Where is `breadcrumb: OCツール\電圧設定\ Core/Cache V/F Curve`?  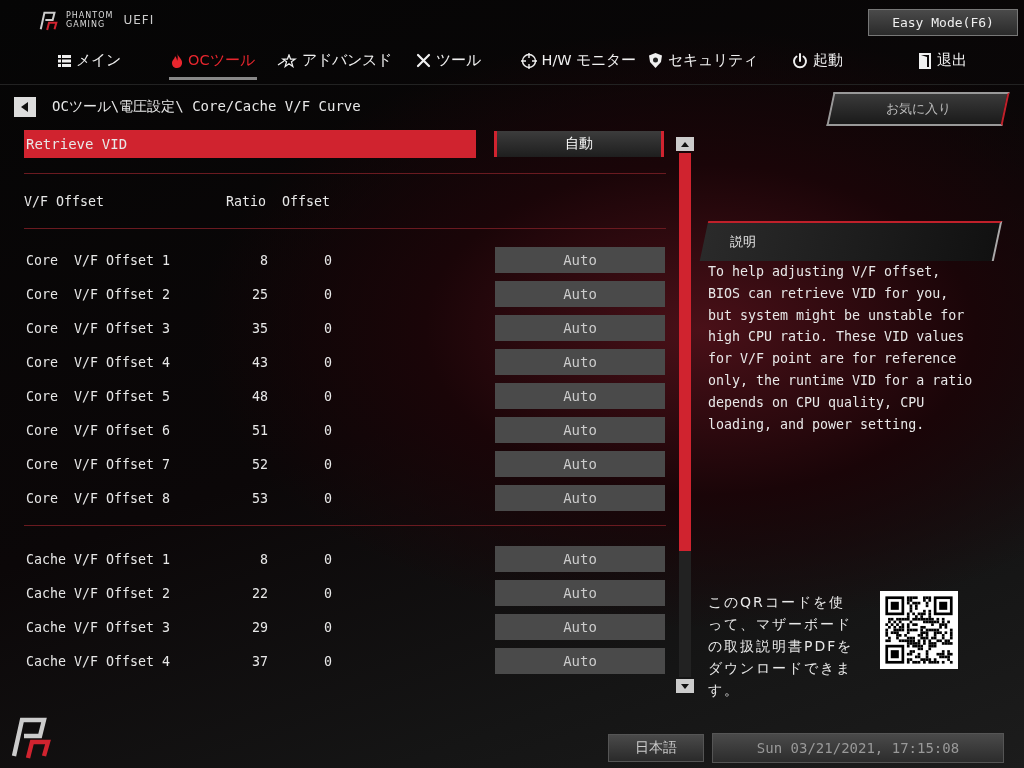 breadcrumb: OCツール\電圧設定\ Core/Cache V/F Curve is located at coordinates (206, 107).